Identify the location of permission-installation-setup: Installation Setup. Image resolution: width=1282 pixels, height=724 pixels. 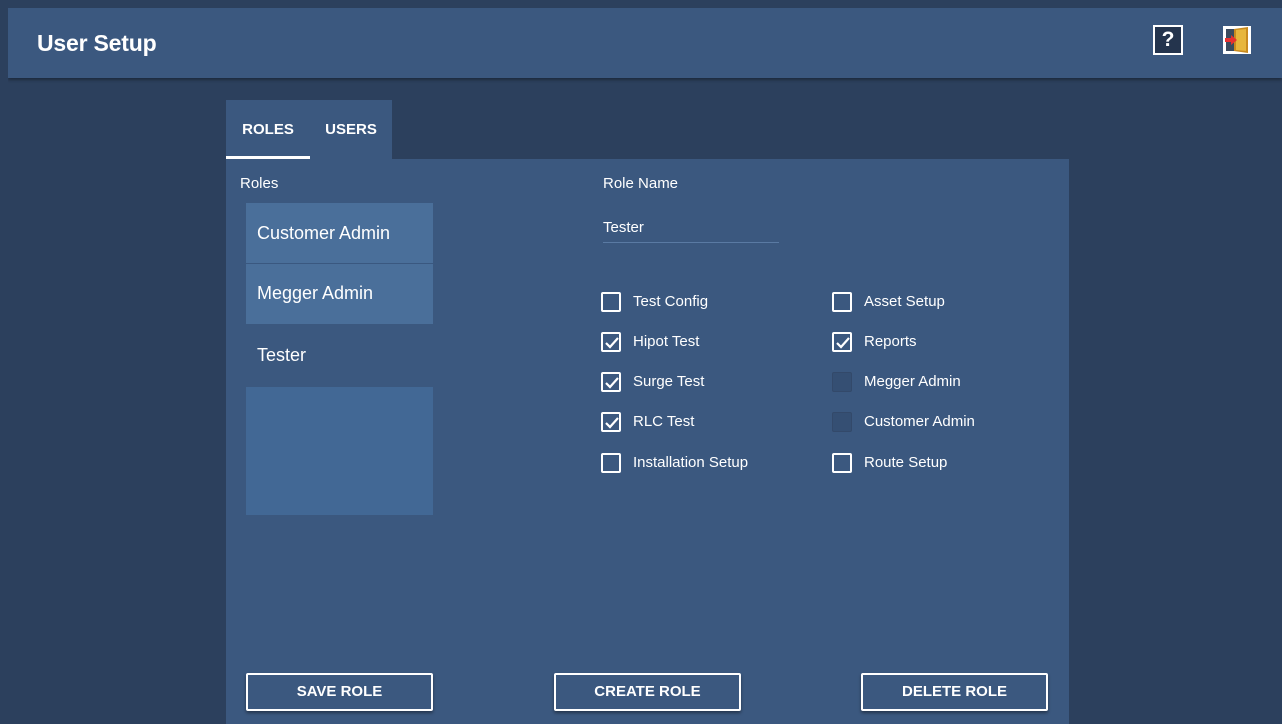
(691, 463).